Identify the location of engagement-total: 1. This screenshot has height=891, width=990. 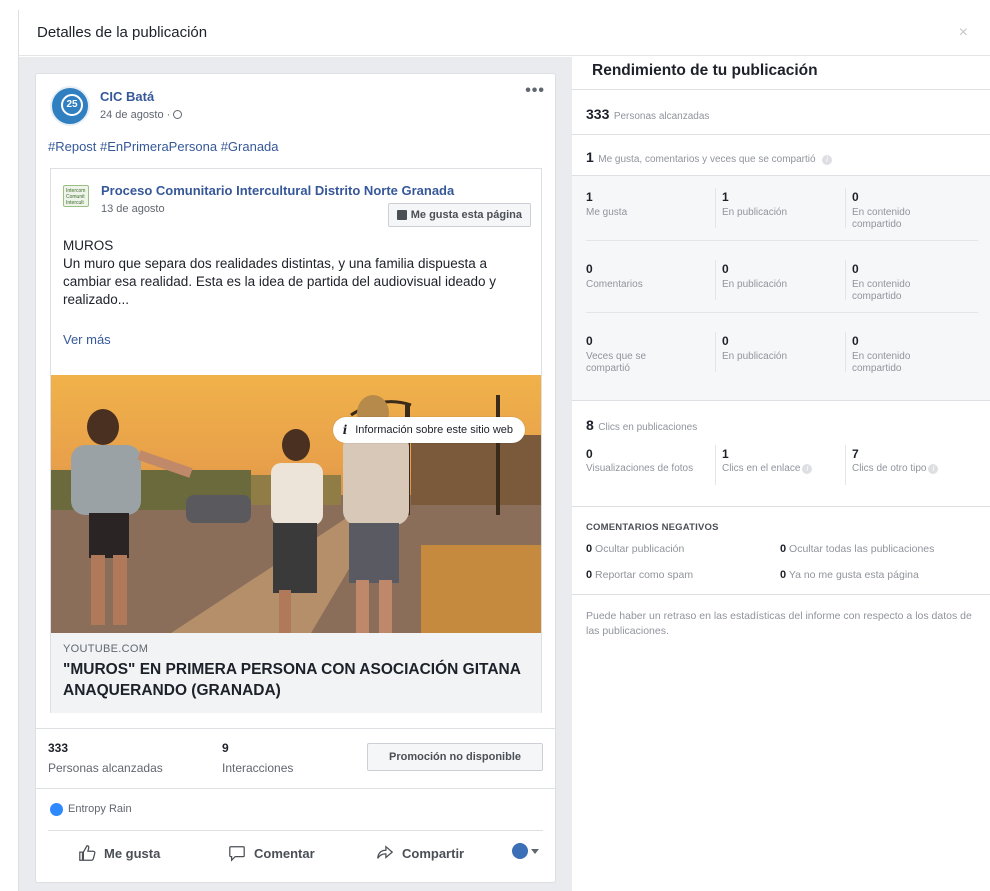
(590, 157).